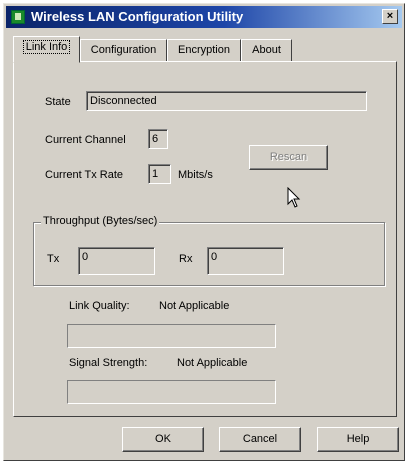 This screenshot has width=410, height=464. I want to click on mouse-cursor-icon, so click(294, 197).